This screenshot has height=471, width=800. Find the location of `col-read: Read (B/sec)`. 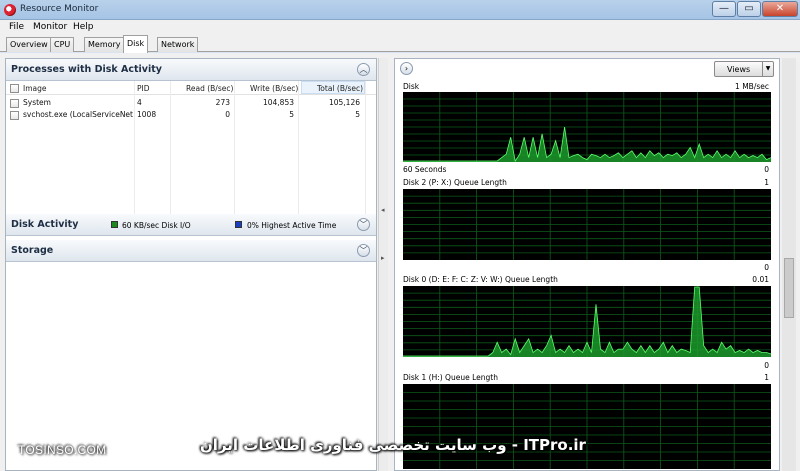

col-read: Read (B/sec) is located at coordinates (209, 88).